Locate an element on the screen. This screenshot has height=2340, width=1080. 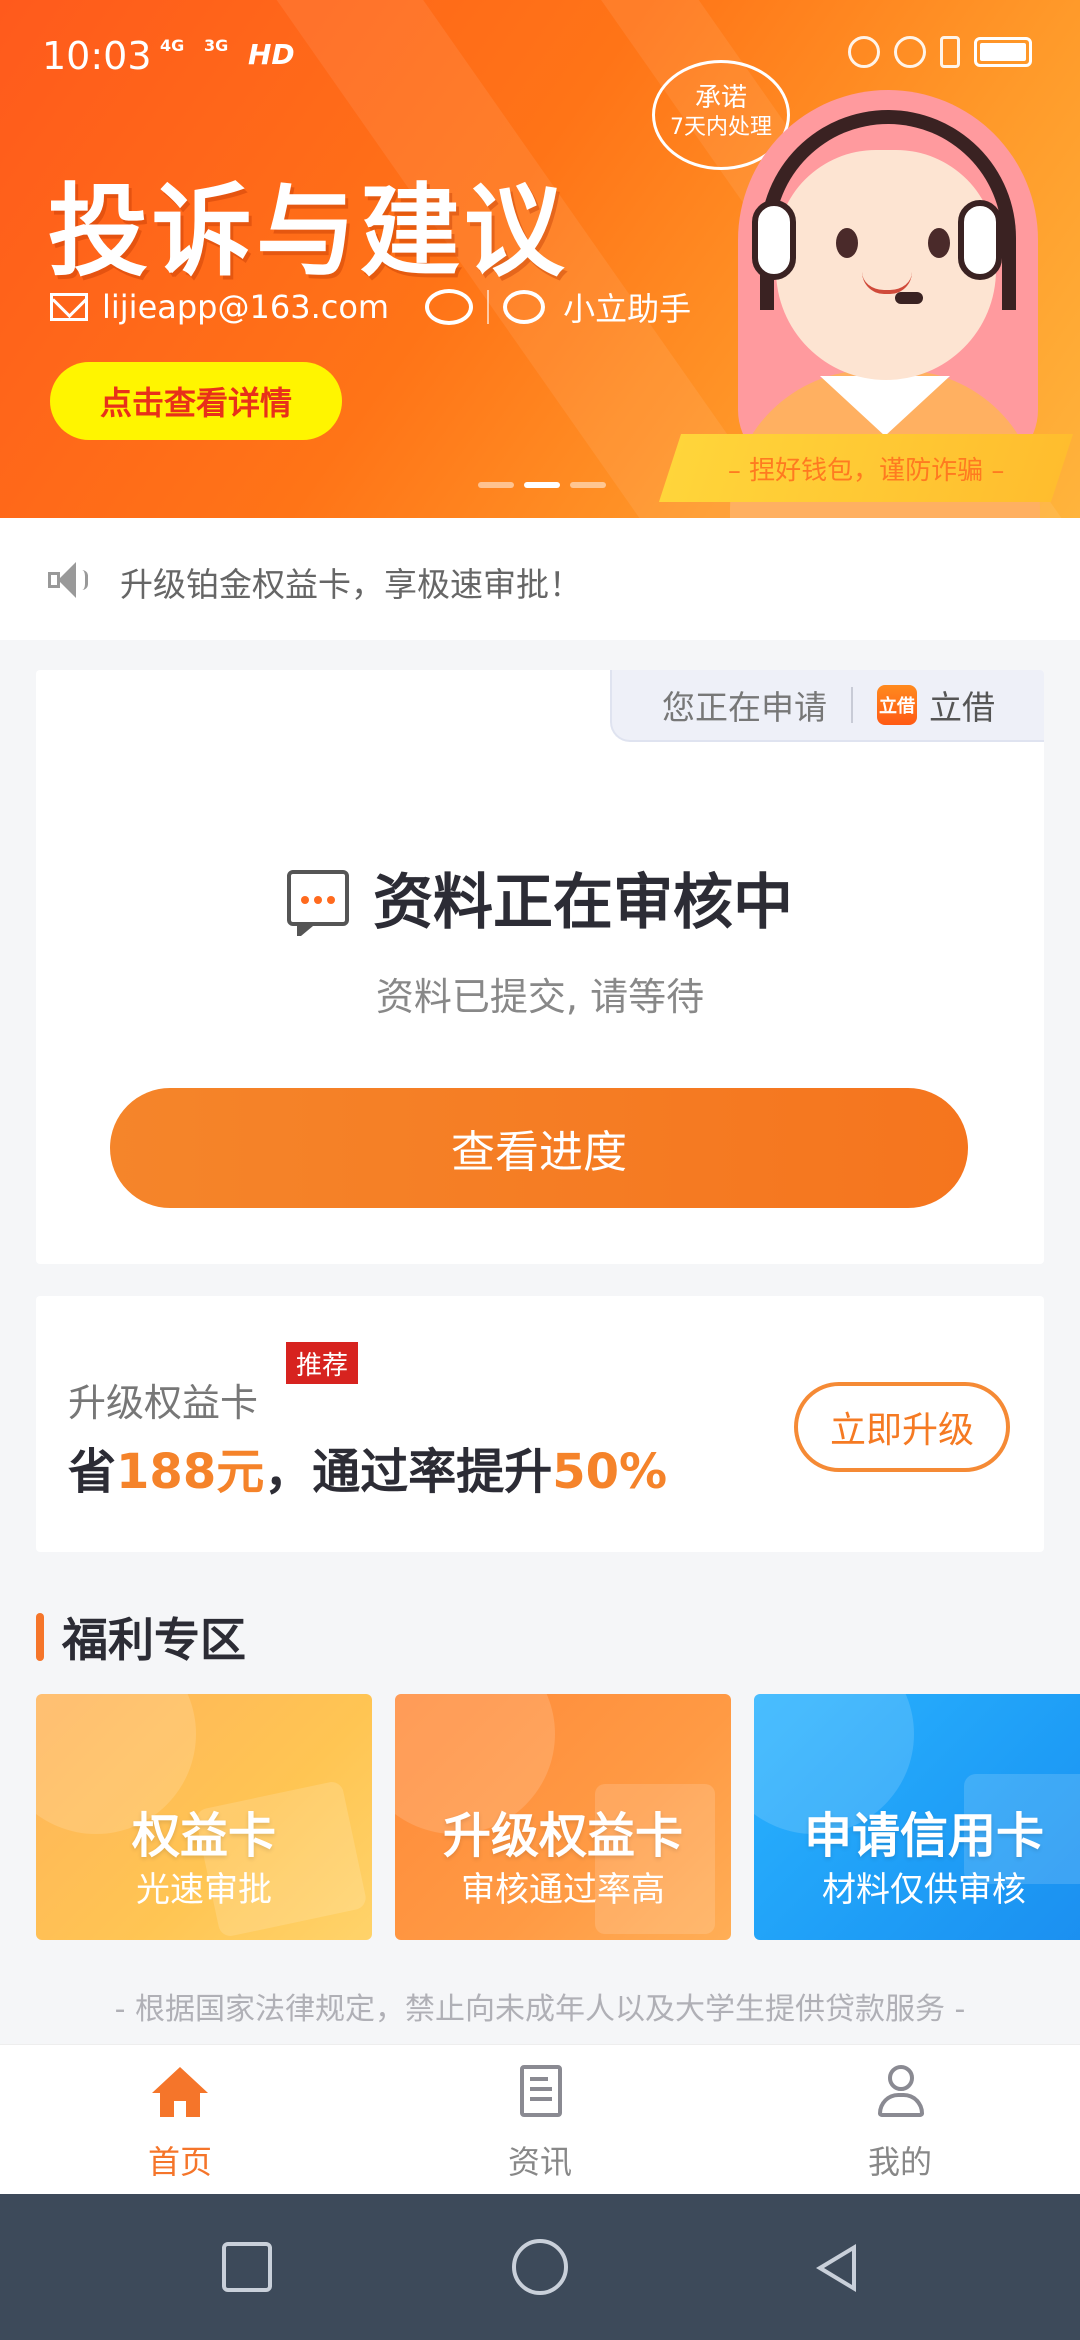
upgrade-card: 升级权益卡 推荐 省188元，通过率提升50% 立即升级 is located at coordinates (540, 1424).